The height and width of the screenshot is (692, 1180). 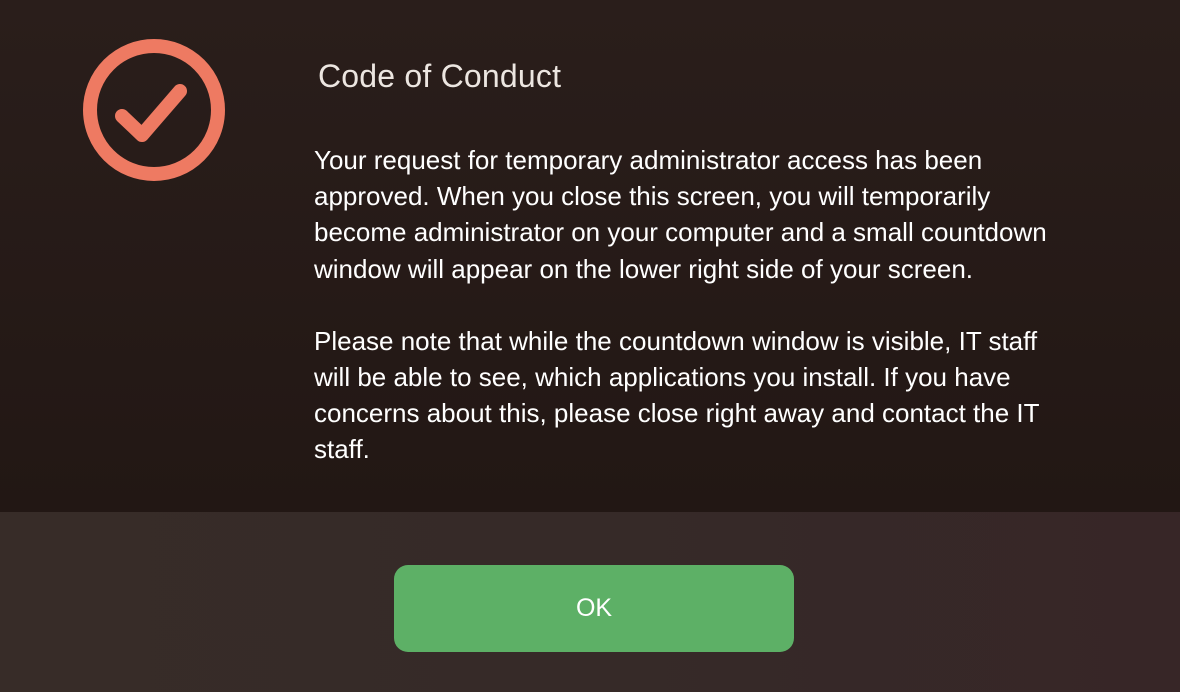 I want to click on check-circle-icon, so click(x=154, y=110).